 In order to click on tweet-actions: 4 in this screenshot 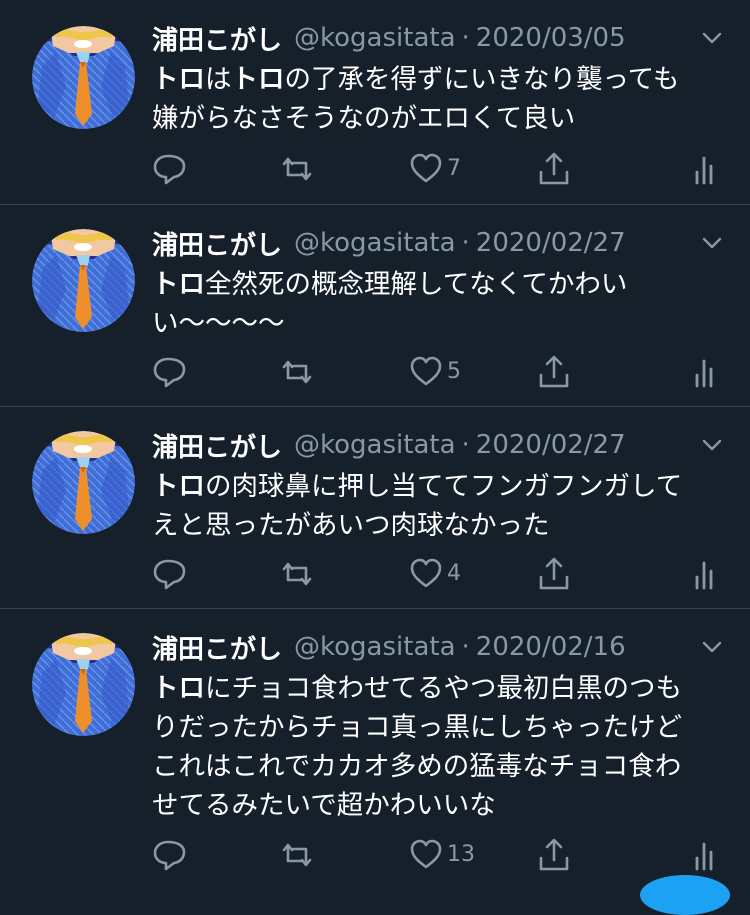, I will do `click(442, 573)`.